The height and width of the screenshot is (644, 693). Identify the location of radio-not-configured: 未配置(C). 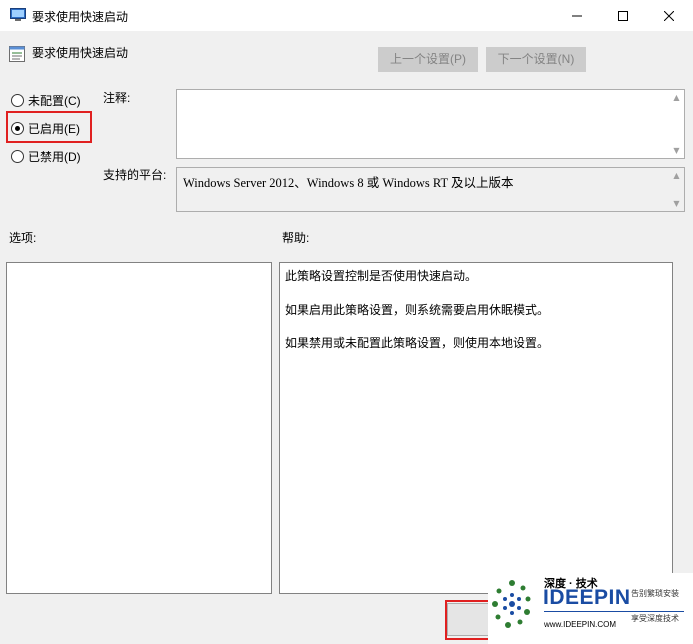
(46, 100).